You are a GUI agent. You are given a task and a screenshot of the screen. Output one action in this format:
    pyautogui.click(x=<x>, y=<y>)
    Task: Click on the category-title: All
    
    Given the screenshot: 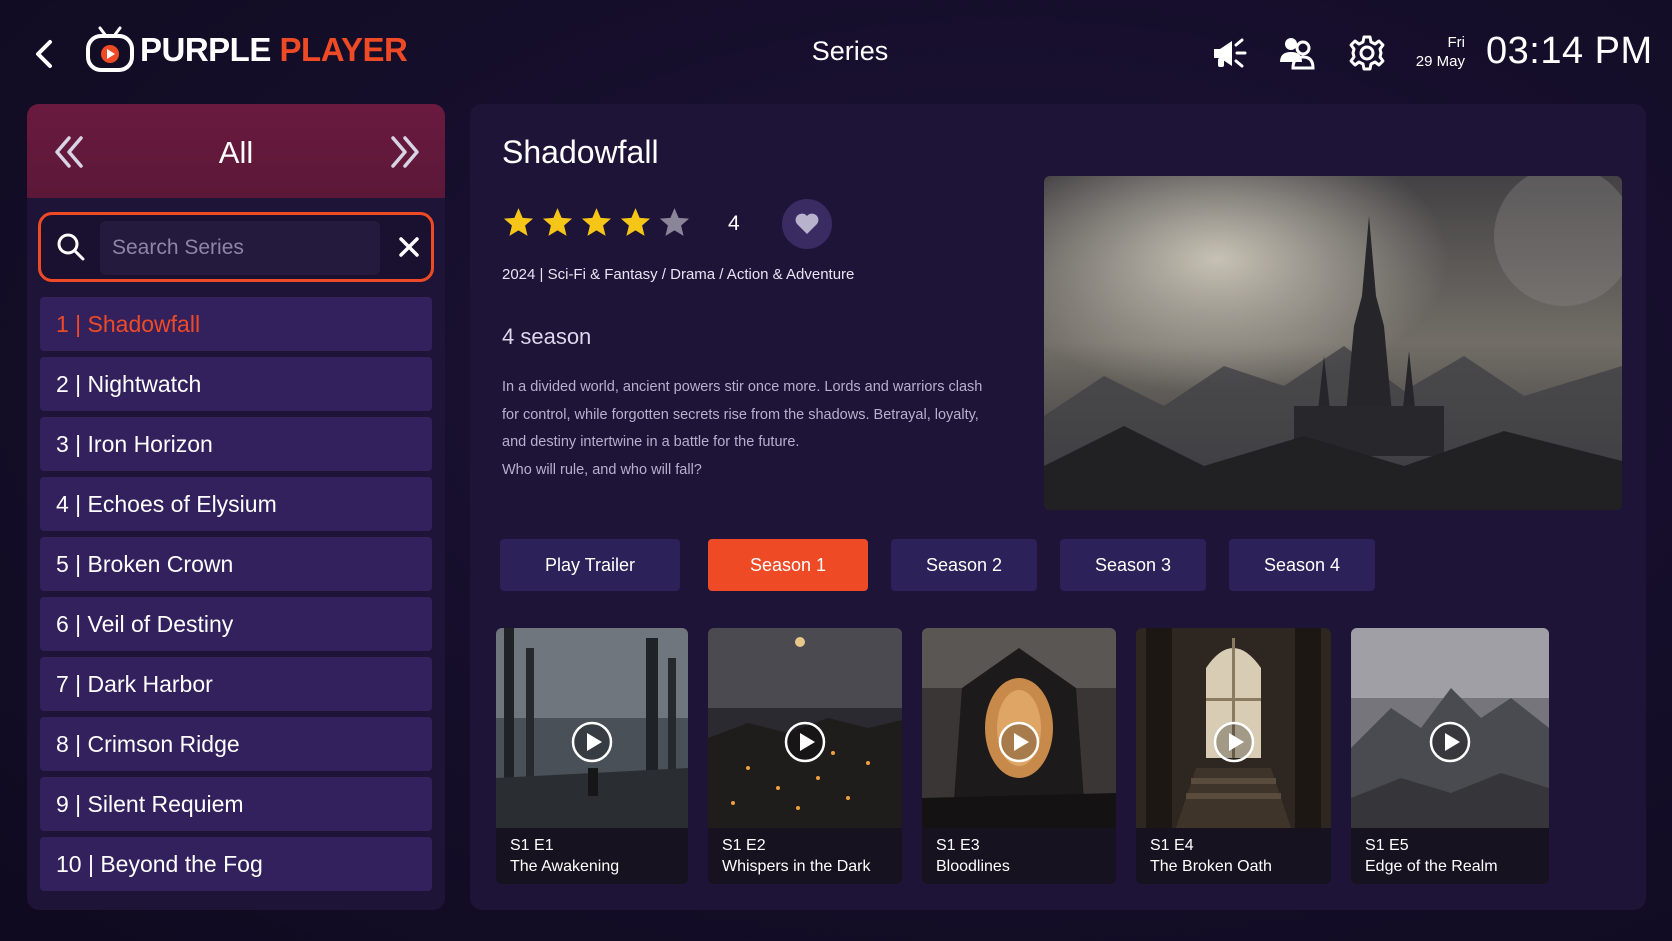 What is the action you would take?
    pyautogui.click(x=236, y=152)
    